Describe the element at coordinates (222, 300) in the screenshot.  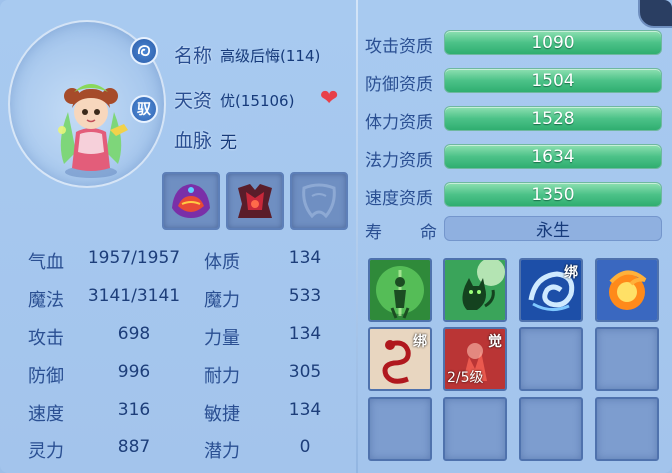
I see `stat-label-secondary: 魔力` at that location.